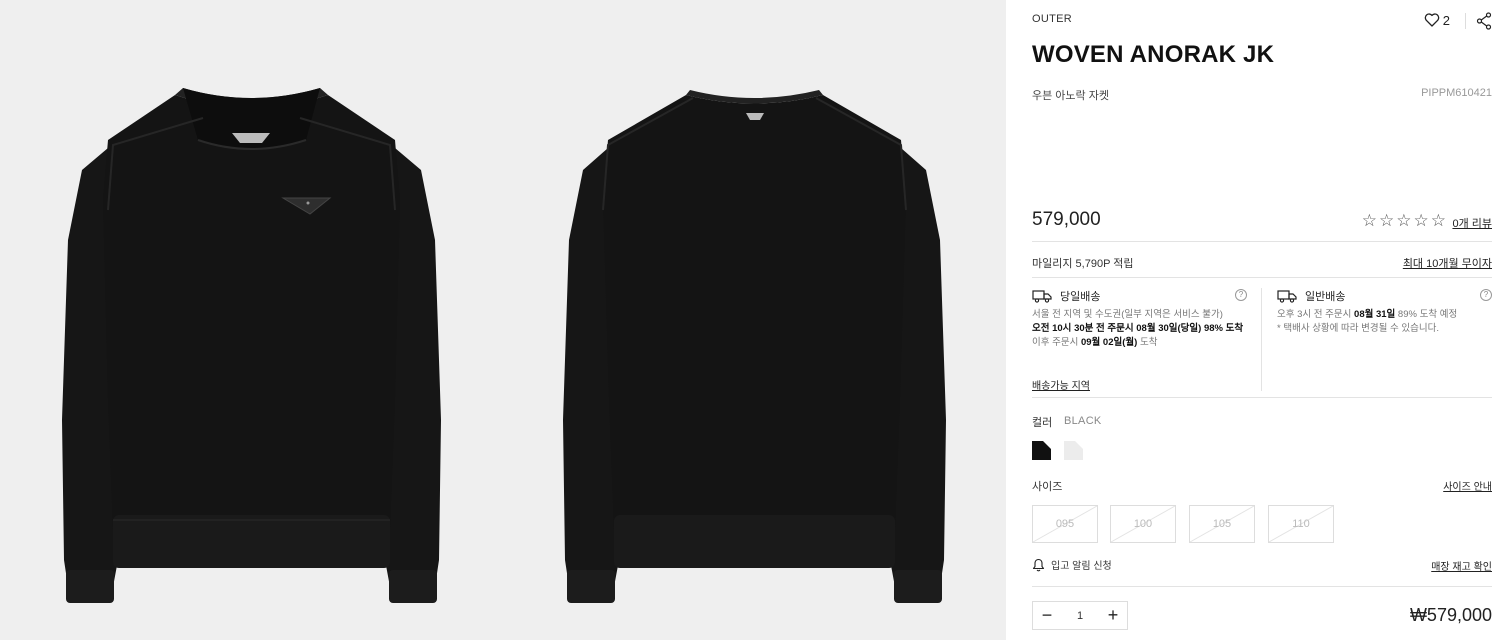  Describe the element at coordinates (1367, 314) in the screenshot. I see `standard-eta: 오후 3시 전 주문시 08월 31일 89% 도착 예정` at that location.